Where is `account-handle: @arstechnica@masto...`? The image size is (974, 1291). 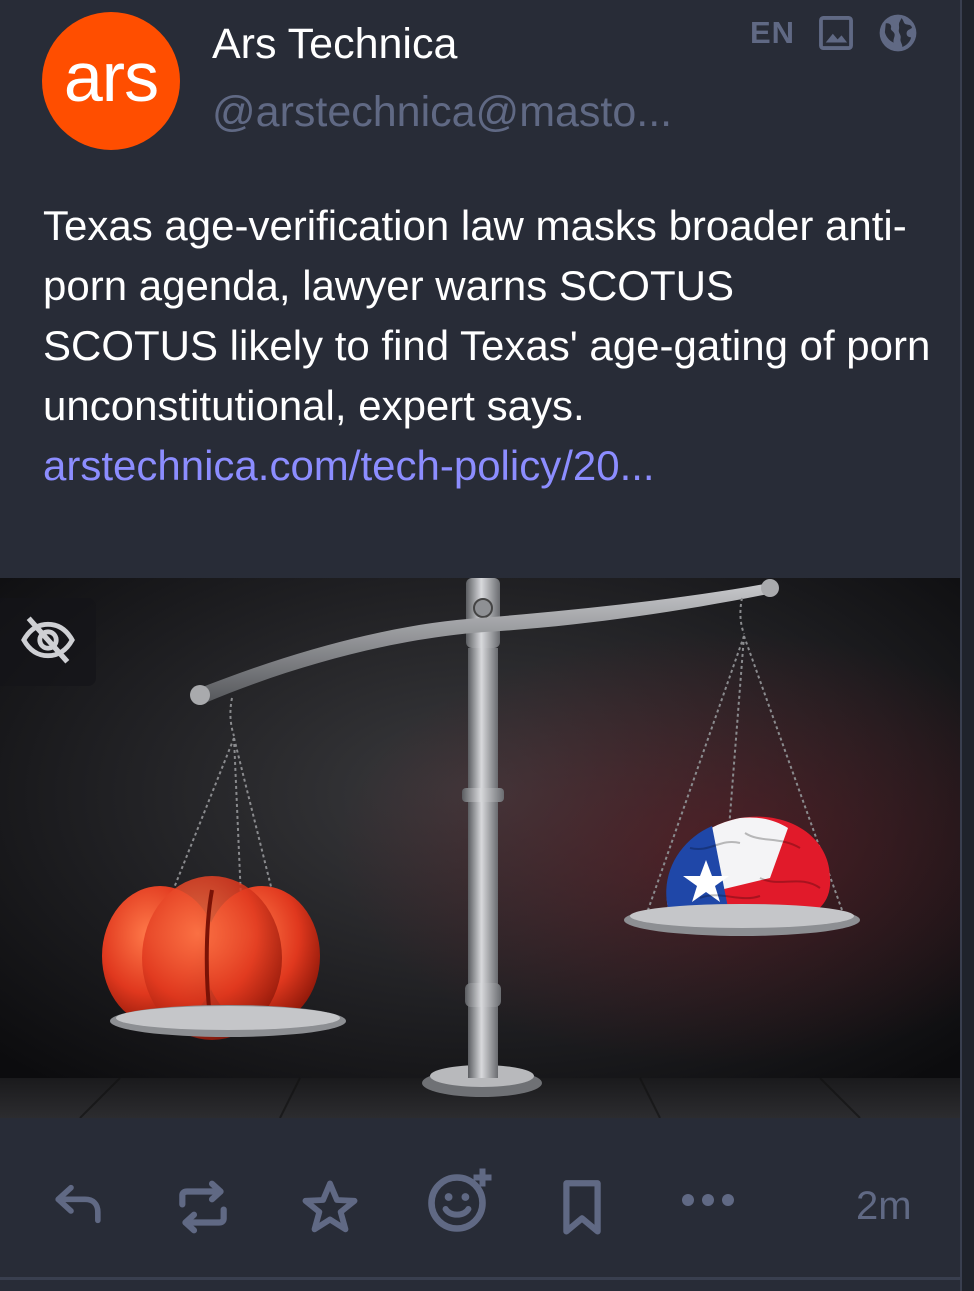
account-handle: @arstechnica@masto... is located at coordinates (442, 112).